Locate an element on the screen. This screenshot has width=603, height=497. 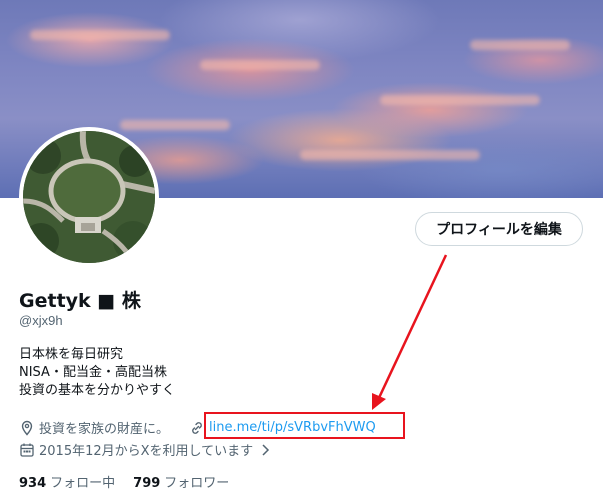
calendar-icon is located at coordinates (27, 450).